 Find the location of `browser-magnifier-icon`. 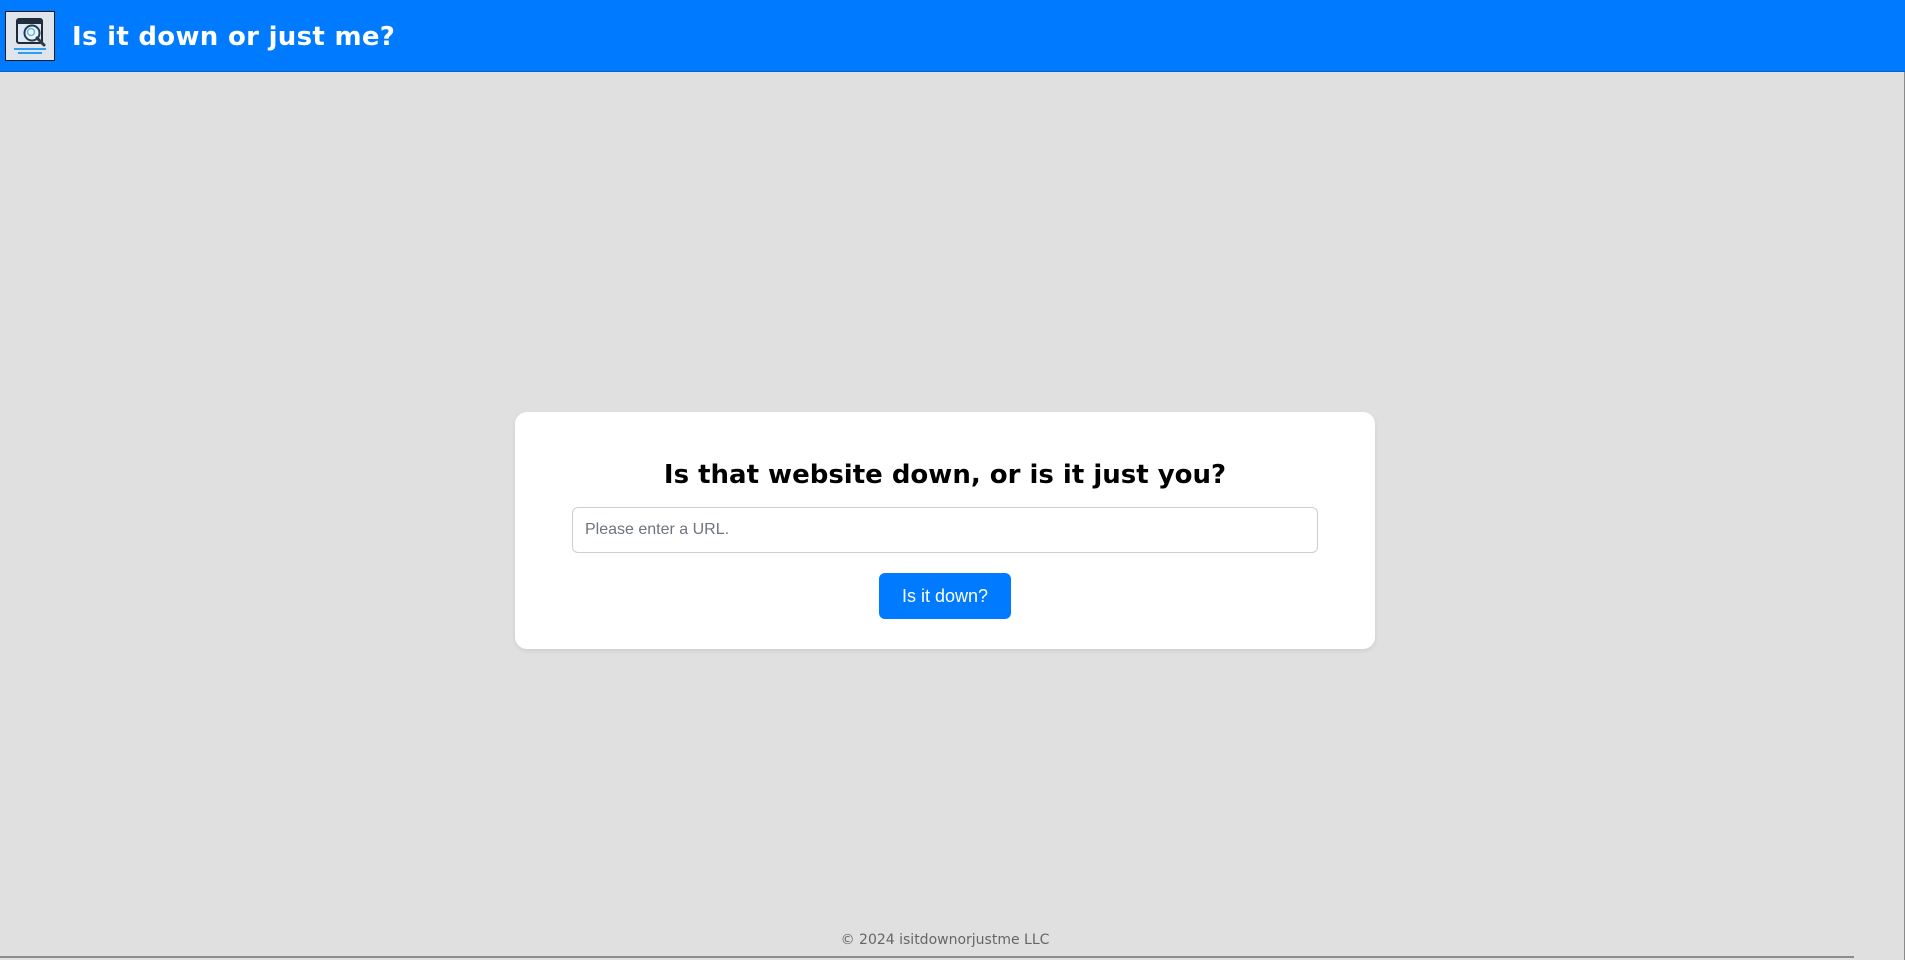

browser-magnifier-icon is located at coordinates (30, 36).